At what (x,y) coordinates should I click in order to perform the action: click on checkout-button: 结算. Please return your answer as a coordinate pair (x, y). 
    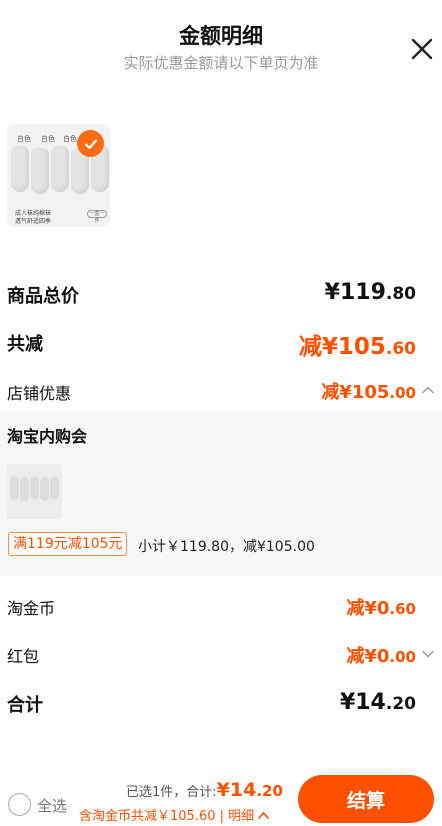
    Looking at the image, I should click on (366, 799).